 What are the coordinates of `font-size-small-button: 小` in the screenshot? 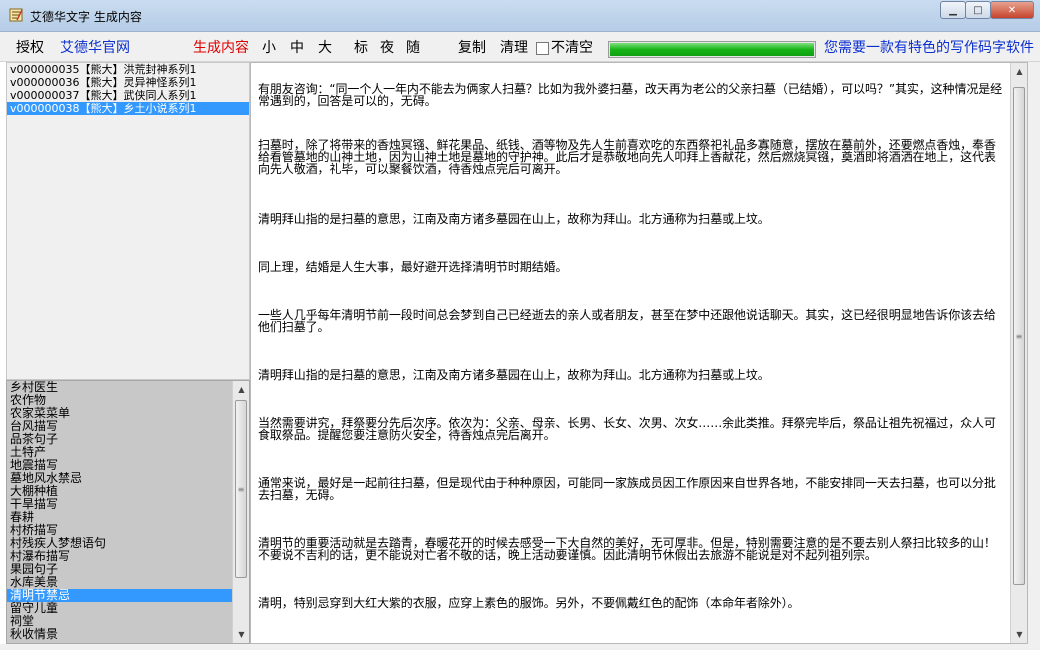 It's located at (269, 48).